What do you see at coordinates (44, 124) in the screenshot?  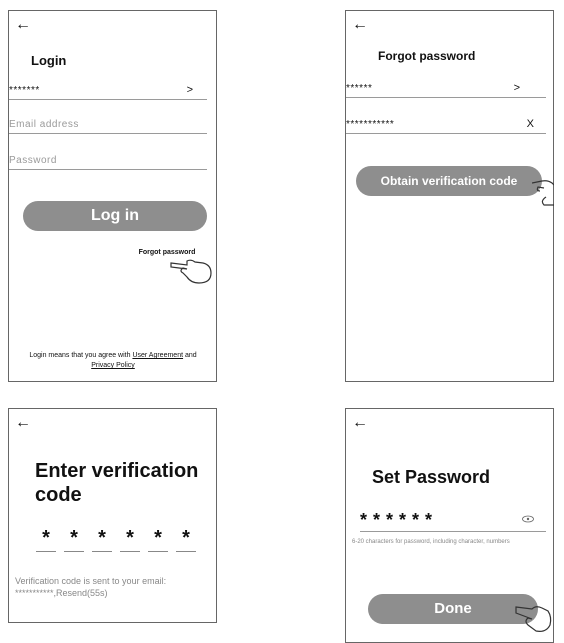 I see `email-placeholder: Email address` at bounding box center [44, 124].